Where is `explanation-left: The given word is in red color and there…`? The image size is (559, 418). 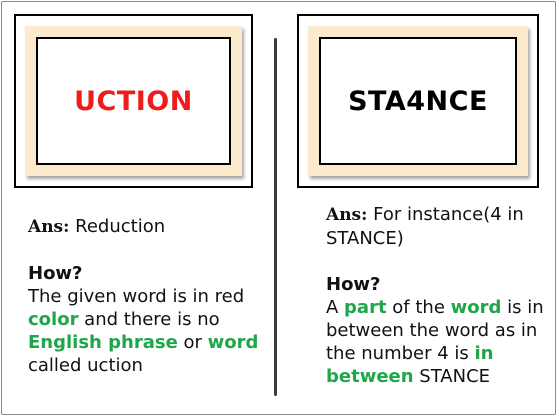 explanation-left: The given word is in red color and there… is located at coordinates (146, 331).